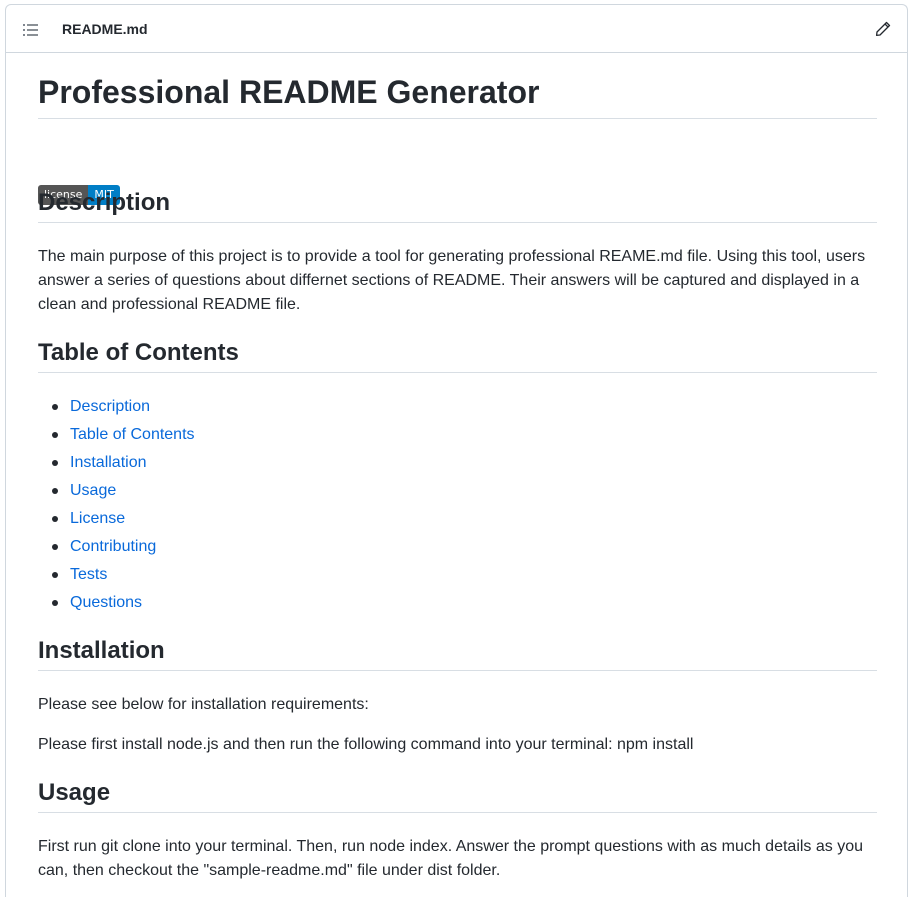 The width and height of the screenshot is (908, 897). I want to click on list-item: Questions, so click(116, 605).